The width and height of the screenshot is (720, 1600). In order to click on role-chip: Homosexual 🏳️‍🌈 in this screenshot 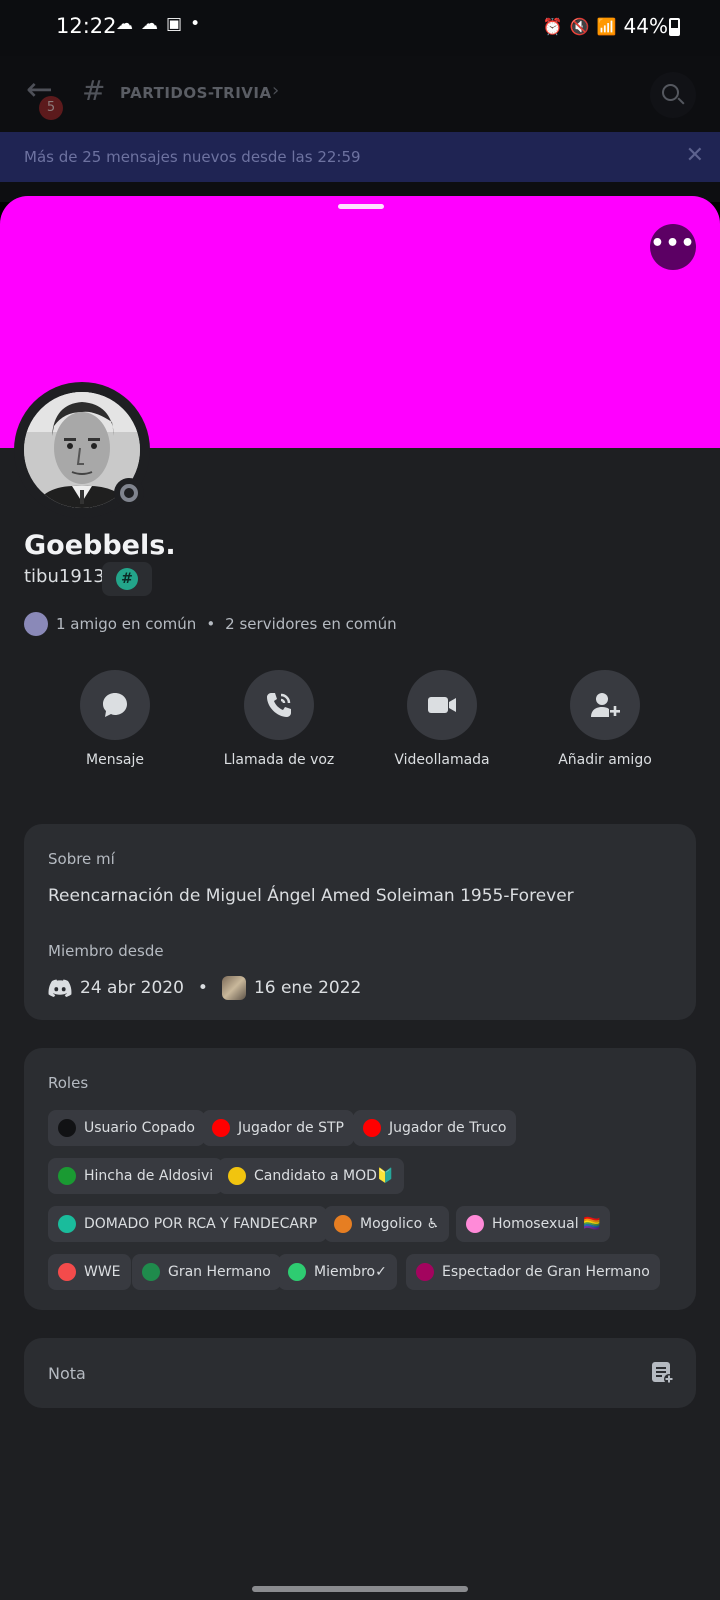, I will do `click(533, 1224)`.